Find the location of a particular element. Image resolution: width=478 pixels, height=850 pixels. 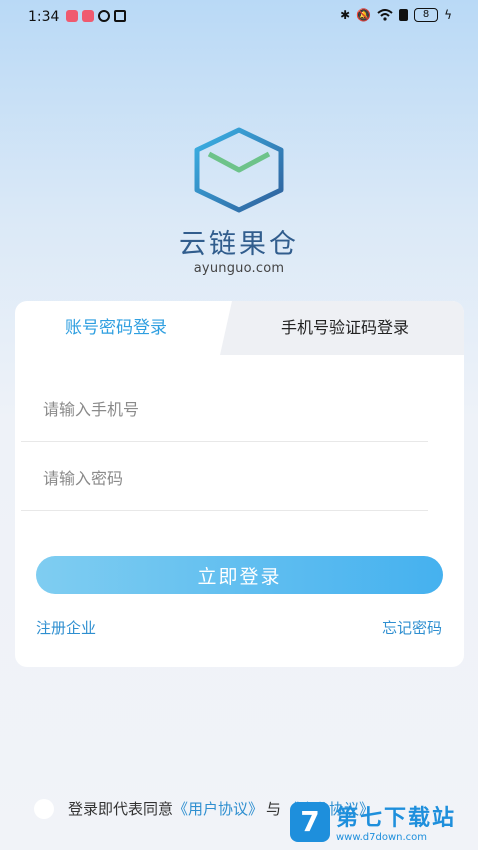

agreement-and: 与 is located at coordinates (274, 809).